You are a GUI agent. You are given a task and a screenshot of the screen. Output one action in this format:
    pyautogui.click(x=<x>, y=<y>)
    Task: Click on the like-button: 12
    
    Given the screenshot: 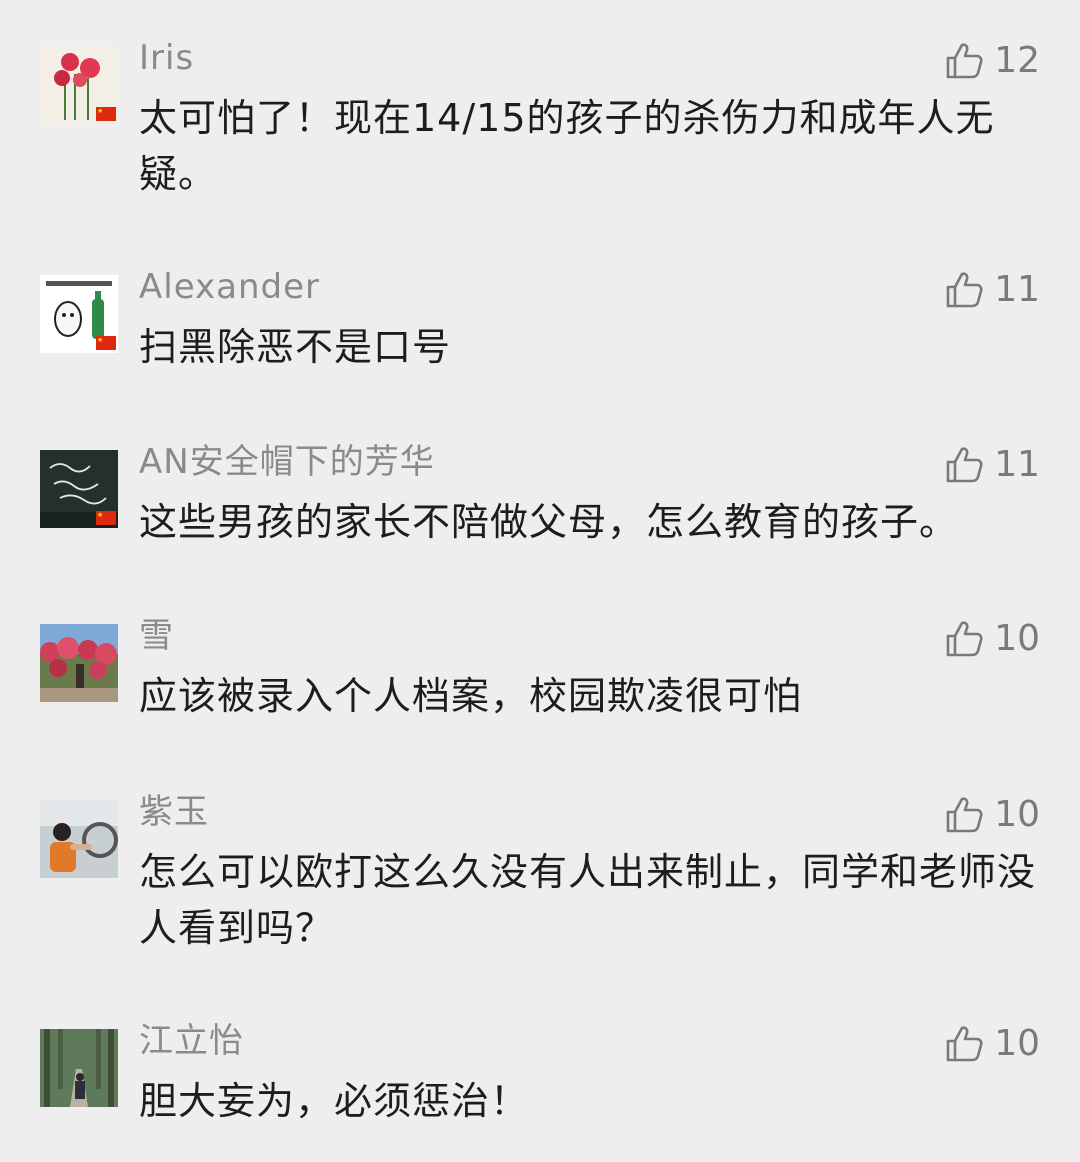 What is the action you would take?
    pyautogui.click(x=992, y=61)
    